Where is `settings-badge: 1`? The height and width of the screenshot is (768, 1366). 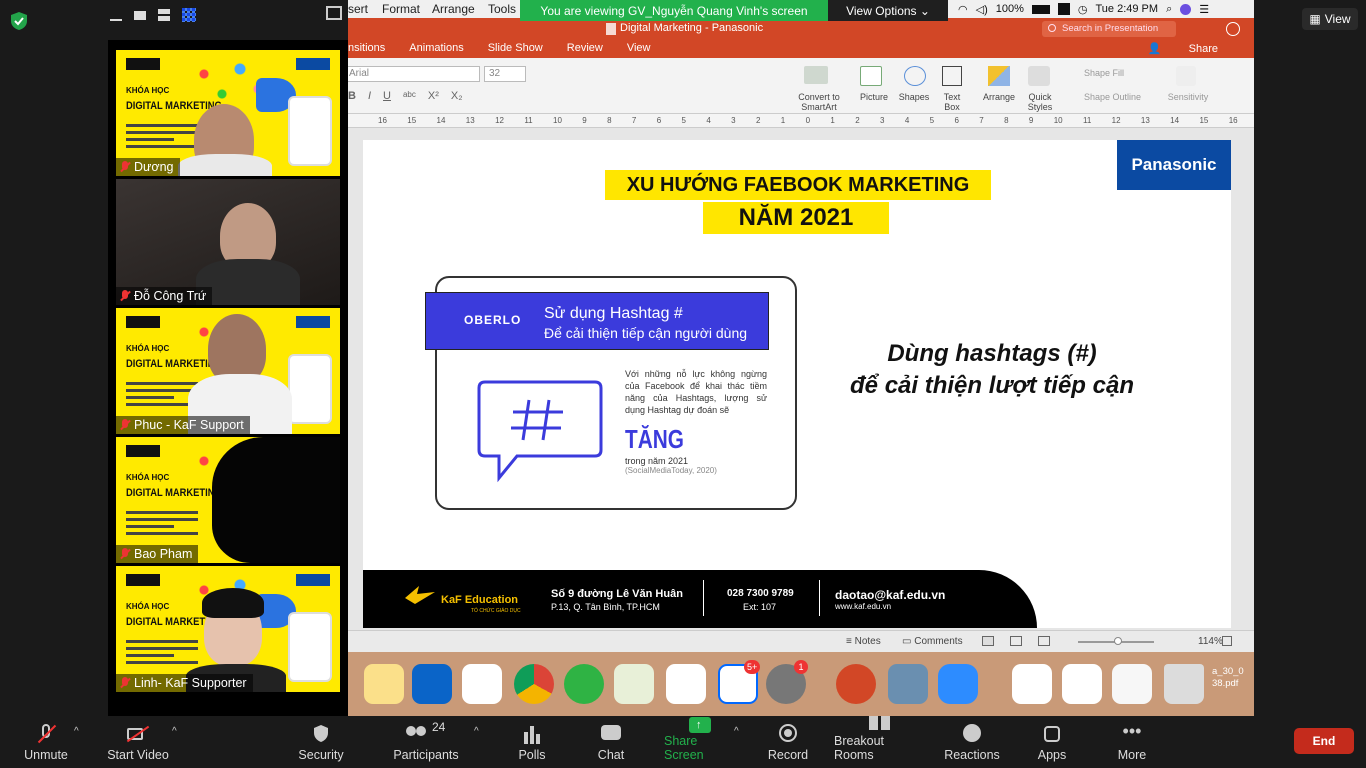 settings-badge: 1 is located at coordinates (801, 667).